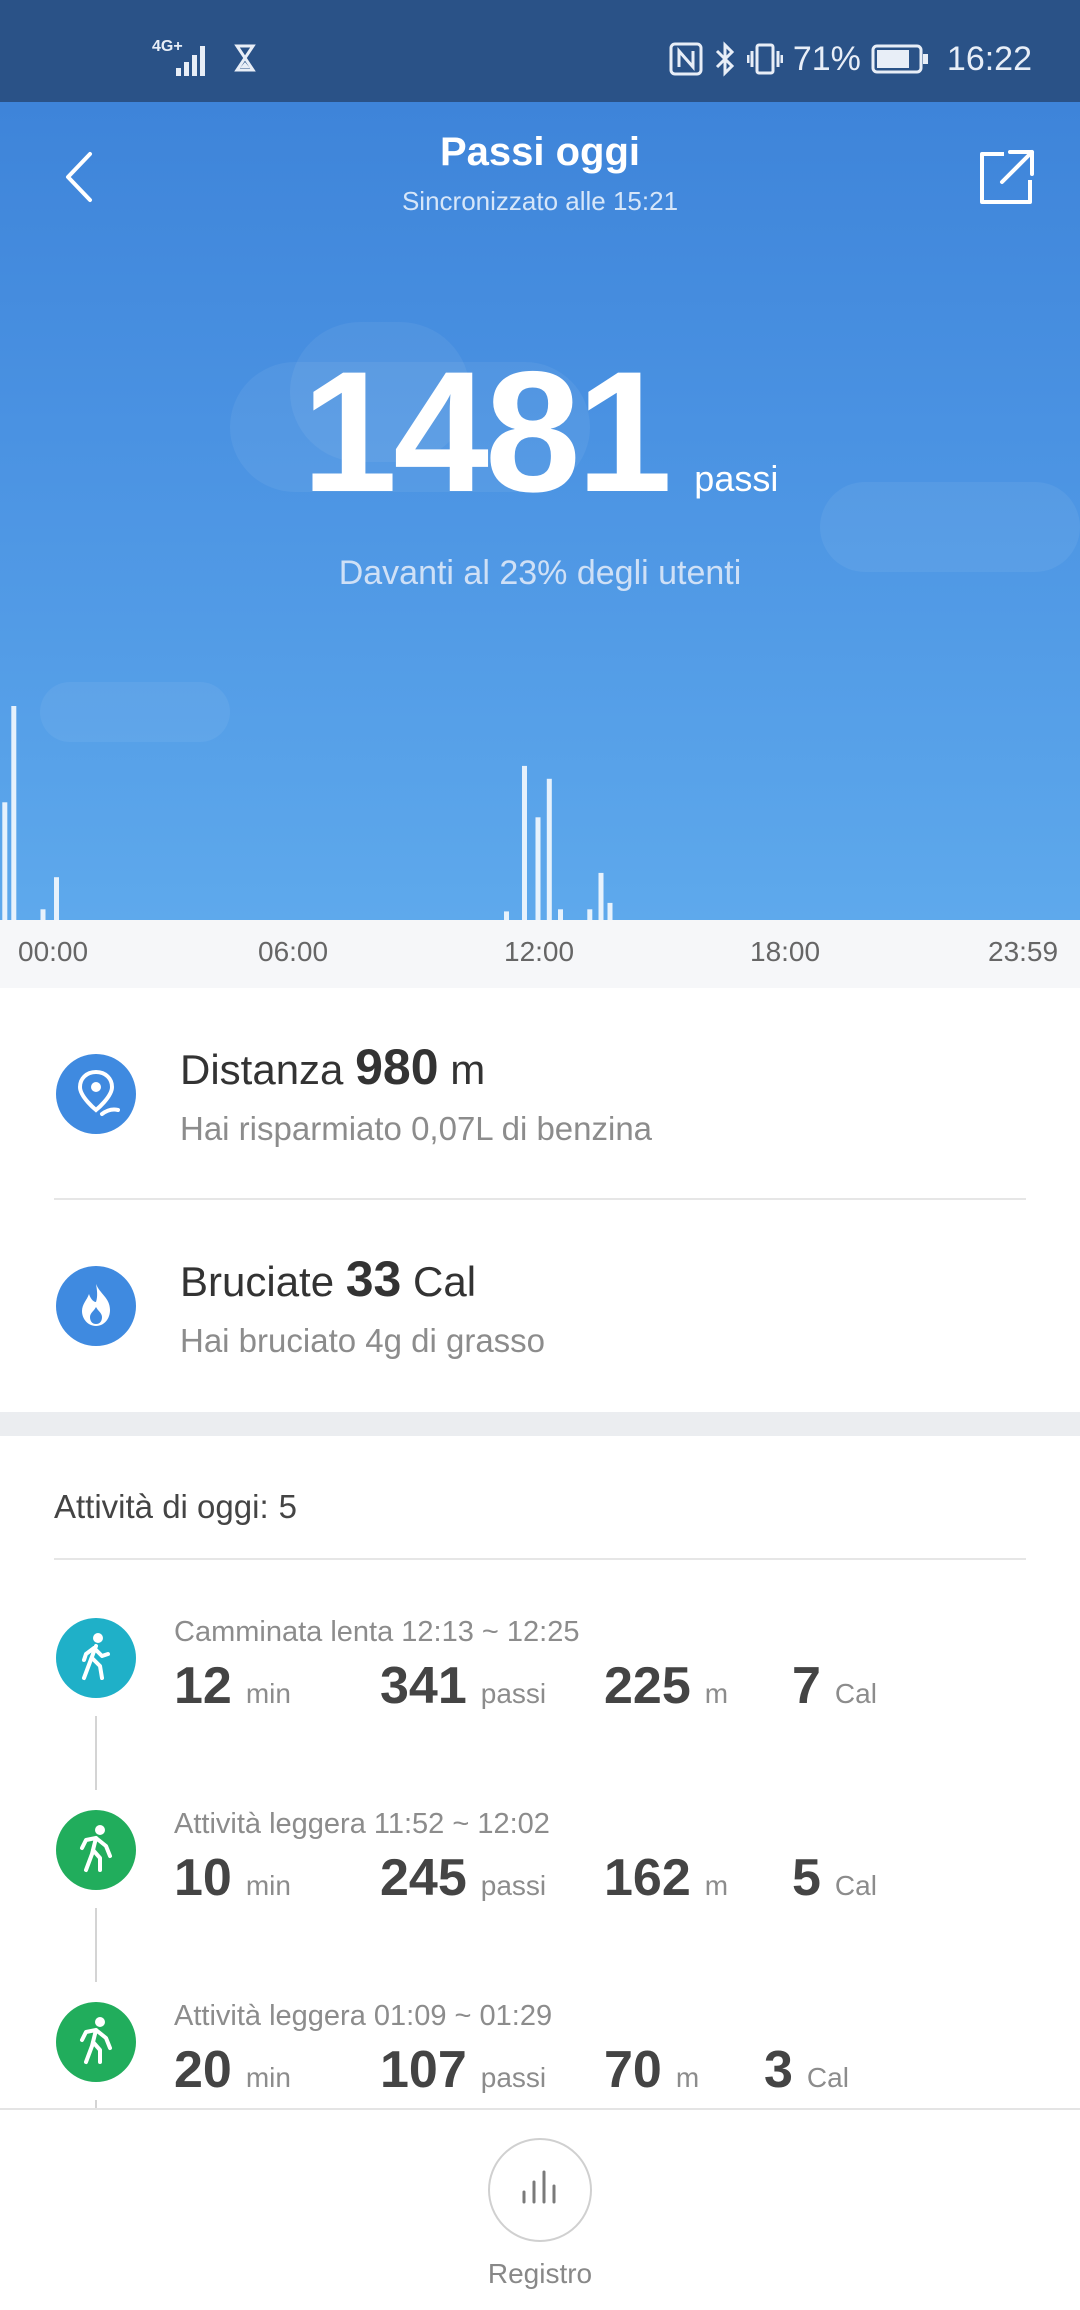 This screenshot has width=1080, height=2310. What do you see at coordinates (363, 2016) in the screenshot?
I see `activity-label: Attività leggera 01:09 ~ 01:29` at bounding box center [363, 2016].